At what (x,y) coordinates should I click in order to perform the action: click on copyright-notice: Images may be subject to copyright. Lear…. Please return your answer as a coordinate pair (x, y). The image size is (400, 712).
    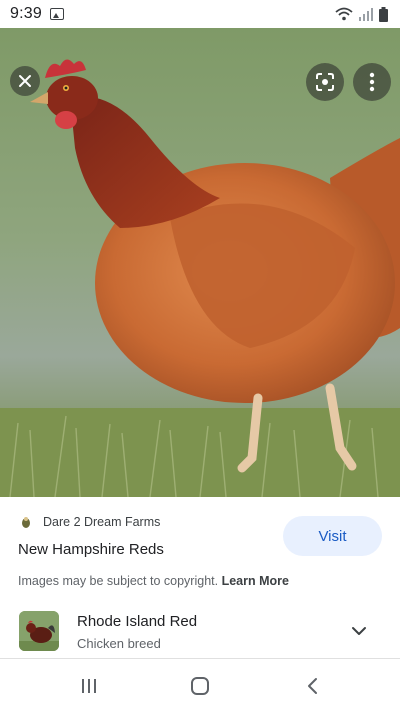
    Looking at the image, I should click on (153, 581).